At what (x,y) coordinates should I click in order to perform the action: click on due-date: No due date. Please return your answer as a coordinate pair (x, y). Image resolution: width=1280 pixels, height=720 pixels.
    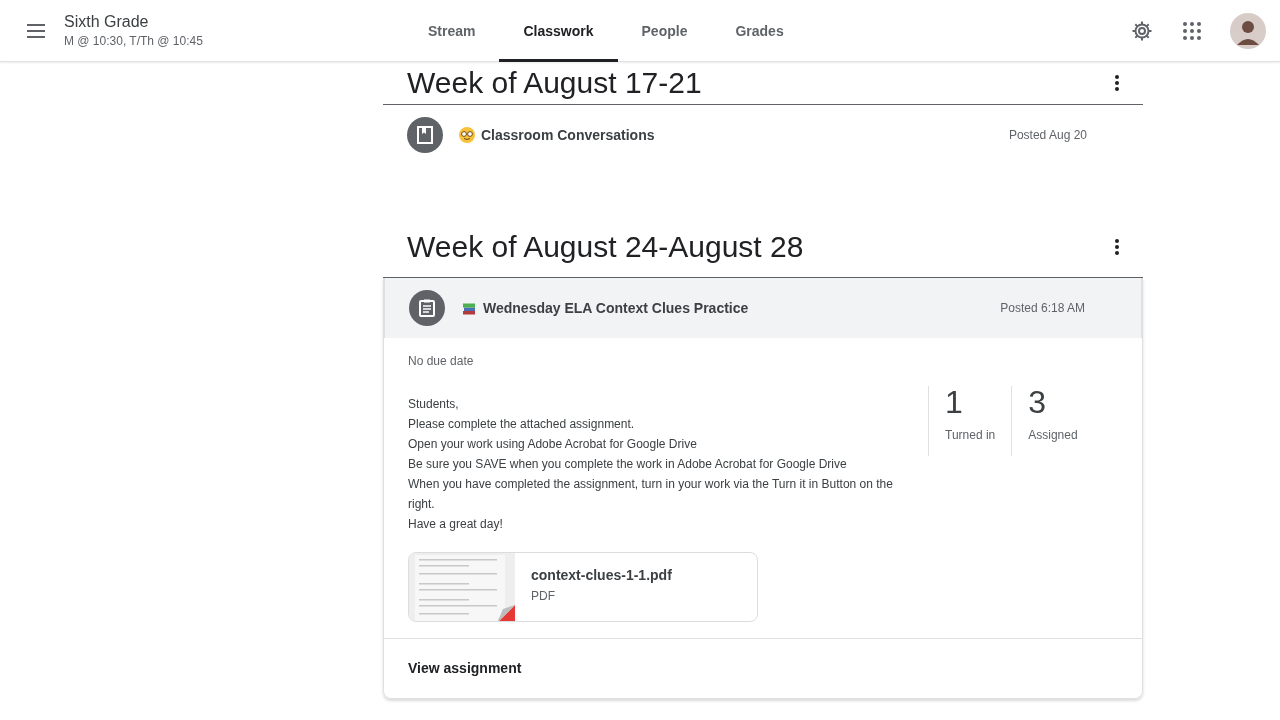
    Looking at the image, I should click on (441, 361).